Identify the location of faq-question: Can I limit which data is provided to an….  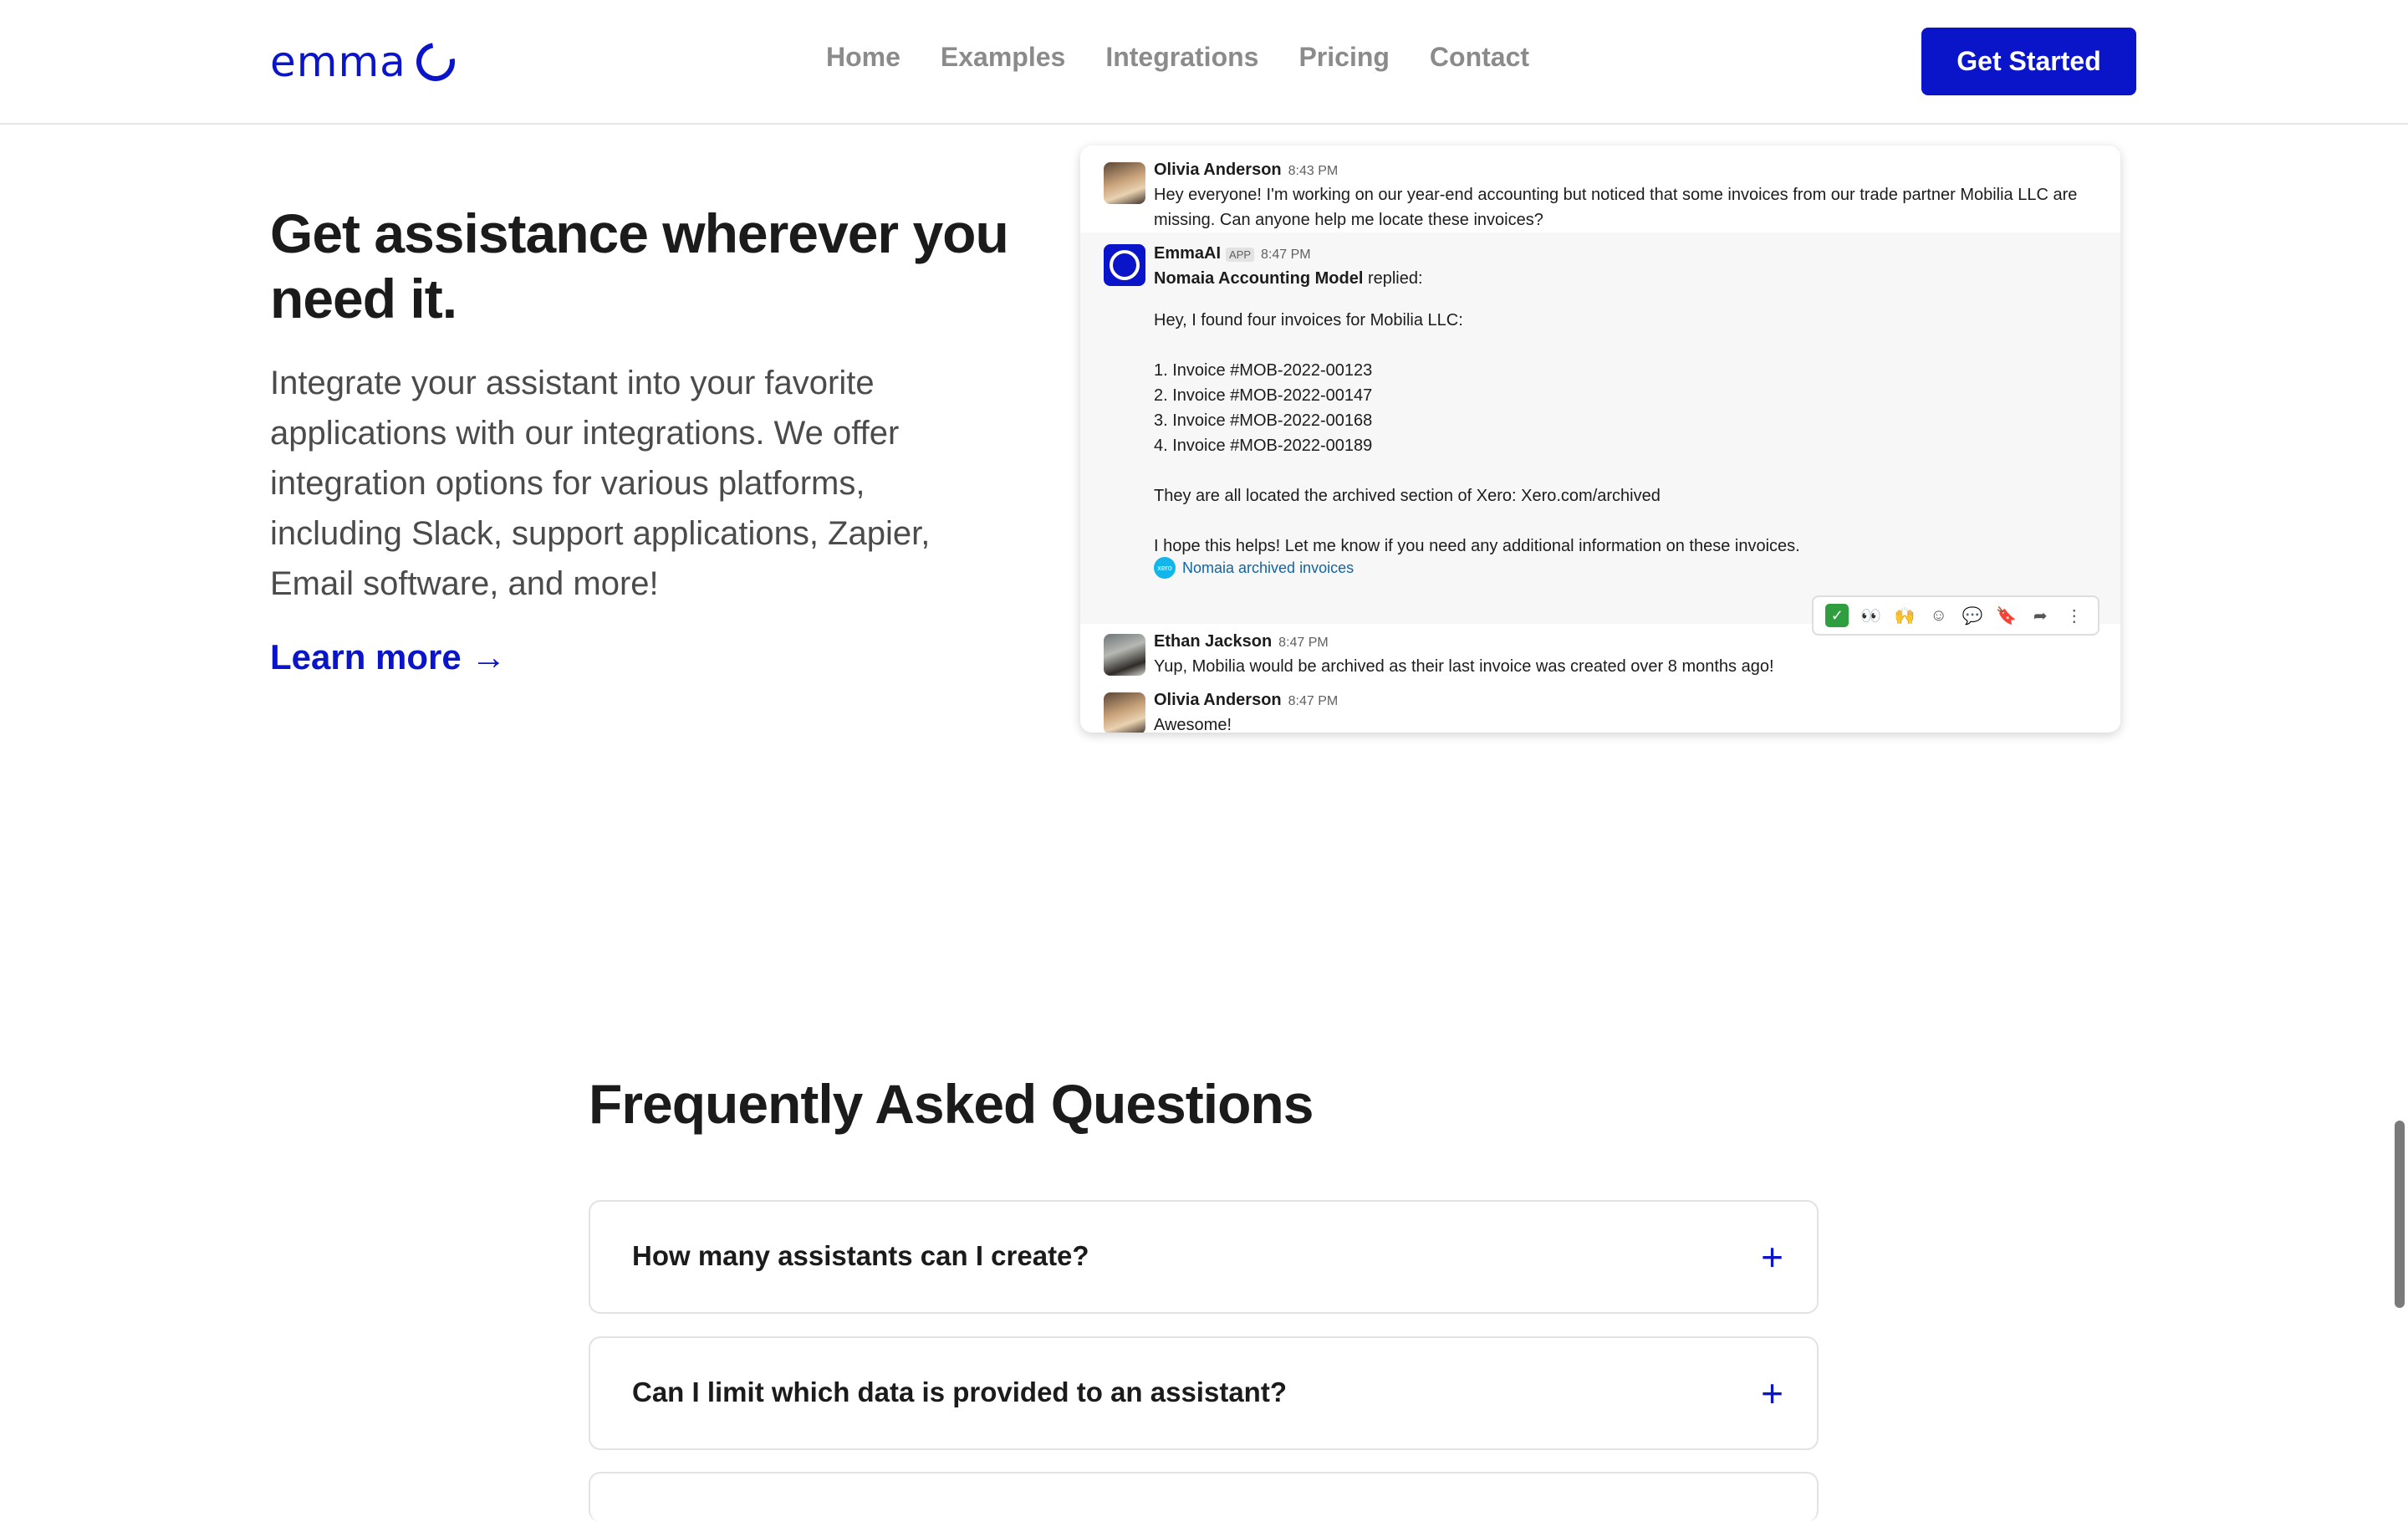
(960, 1392).